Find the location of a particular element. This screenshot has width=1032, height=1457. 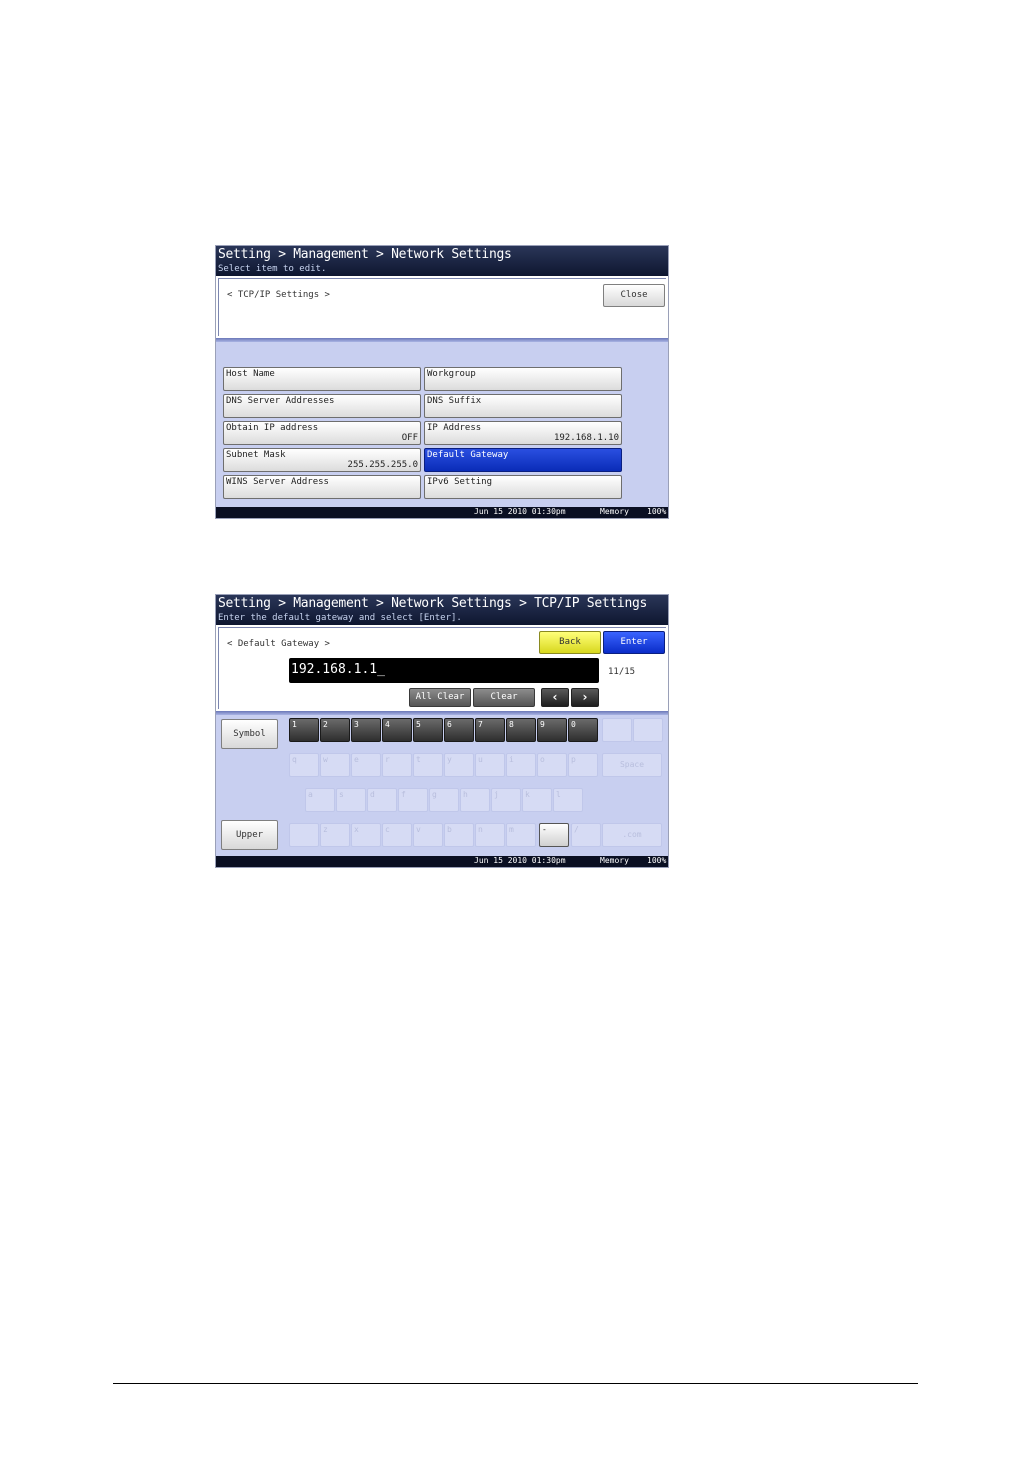

key-label: i is located at coordinates (511, 759).